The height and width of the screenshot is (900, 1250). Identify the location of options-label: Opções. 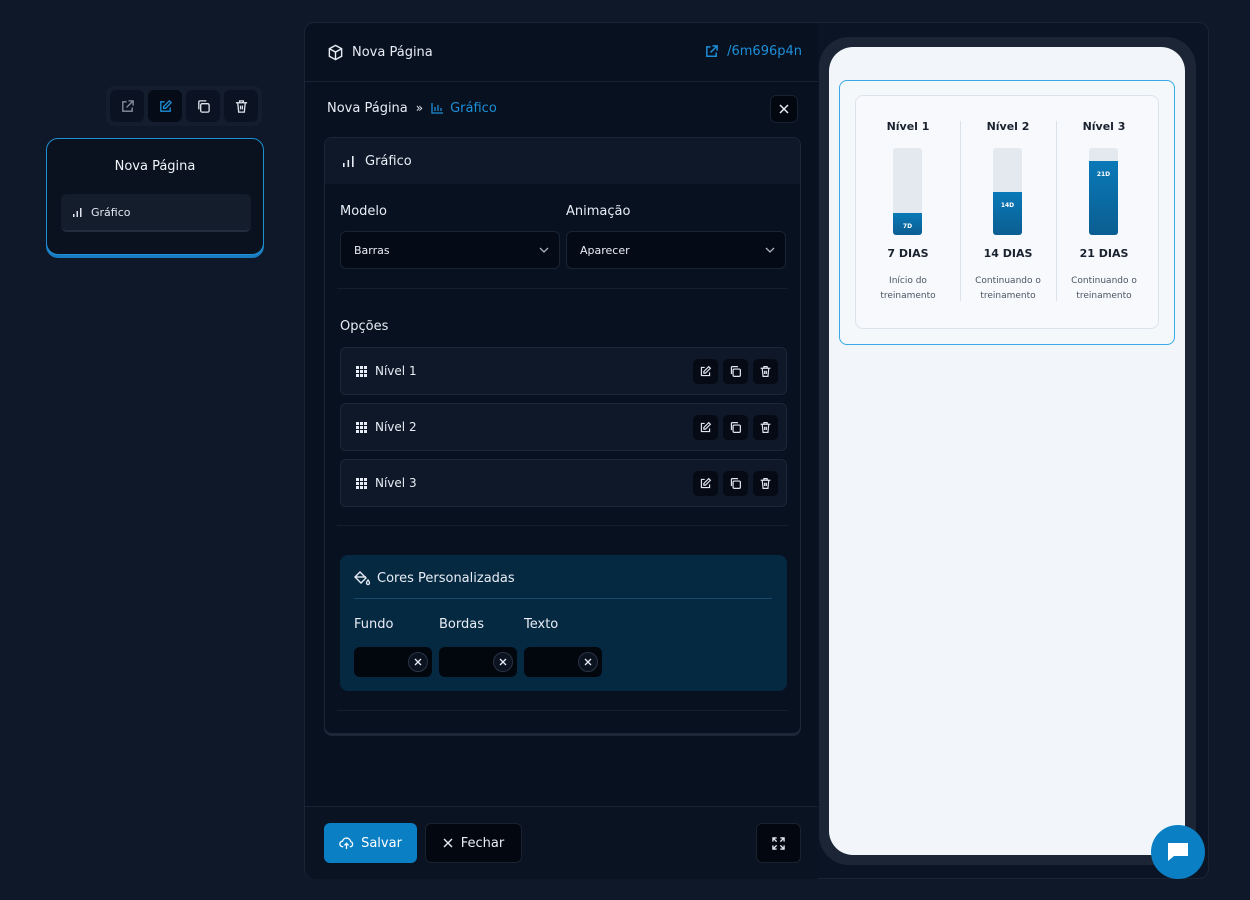
(364, 326).